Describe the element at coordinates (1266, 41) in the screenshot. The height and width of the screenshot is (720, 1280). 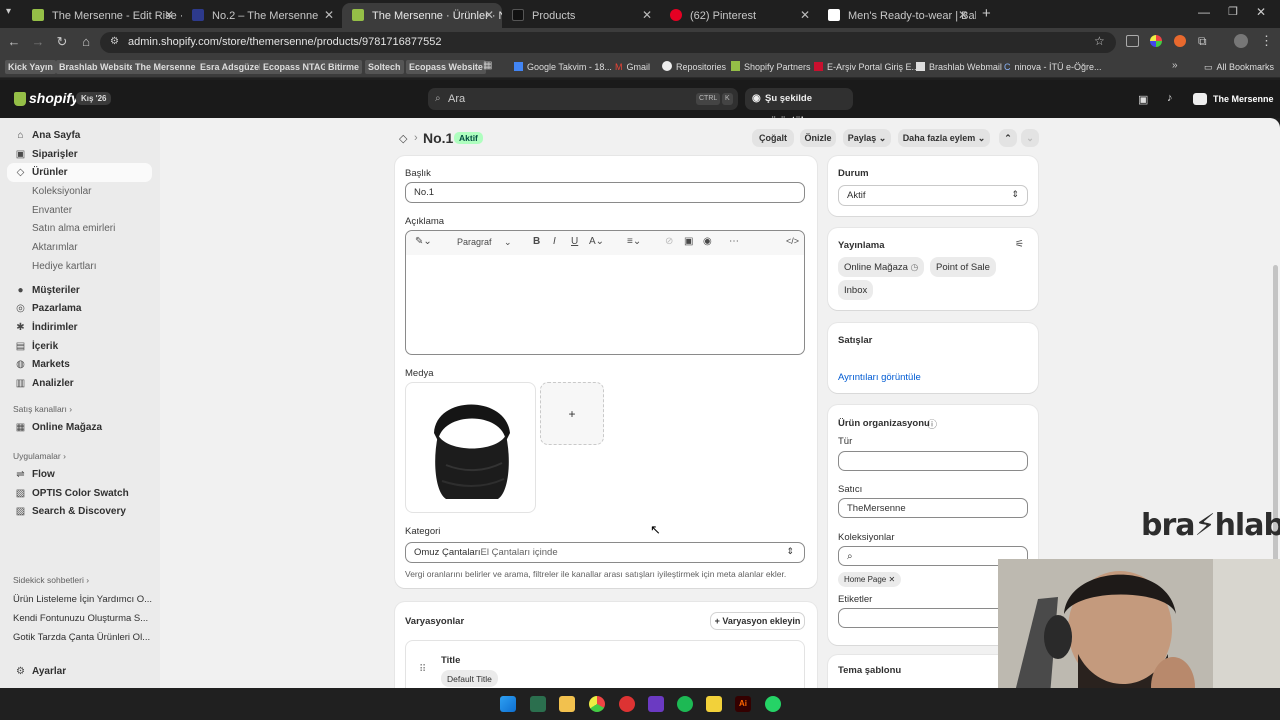
I see `browser-menu-icon: ⋮` at that location.